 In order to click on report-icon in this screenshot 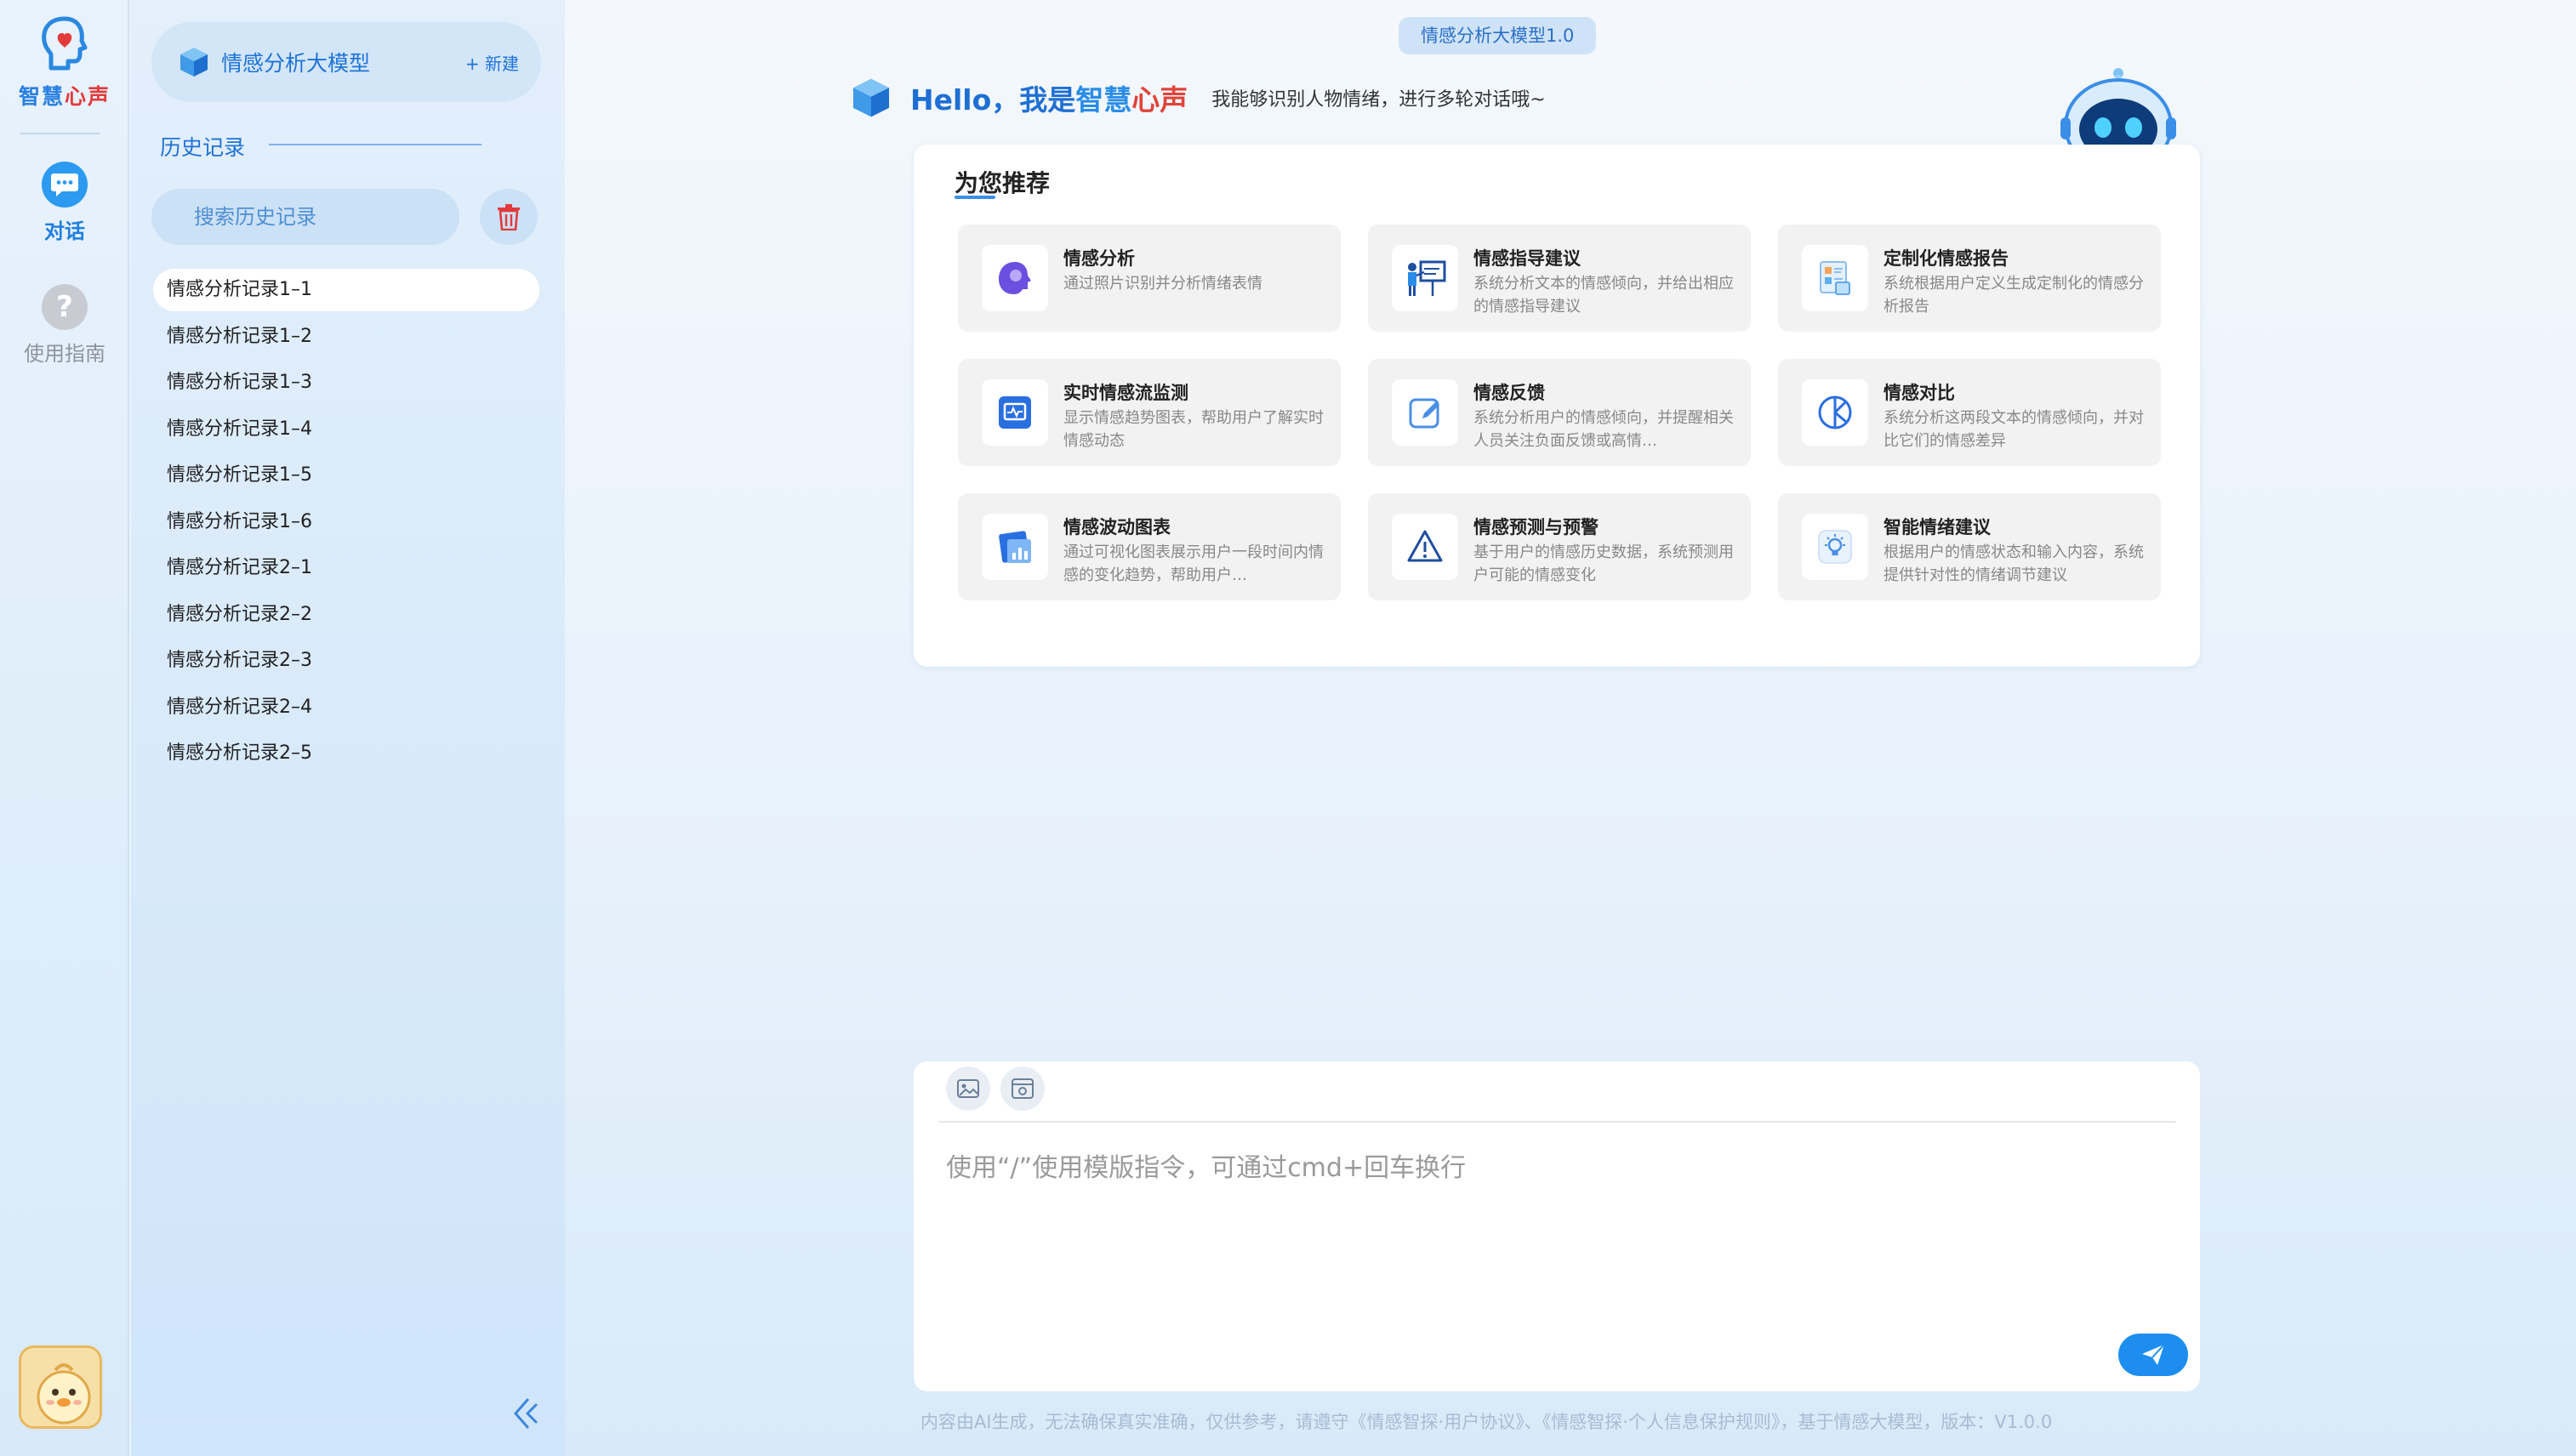, I will do `click(1835, 278)`.